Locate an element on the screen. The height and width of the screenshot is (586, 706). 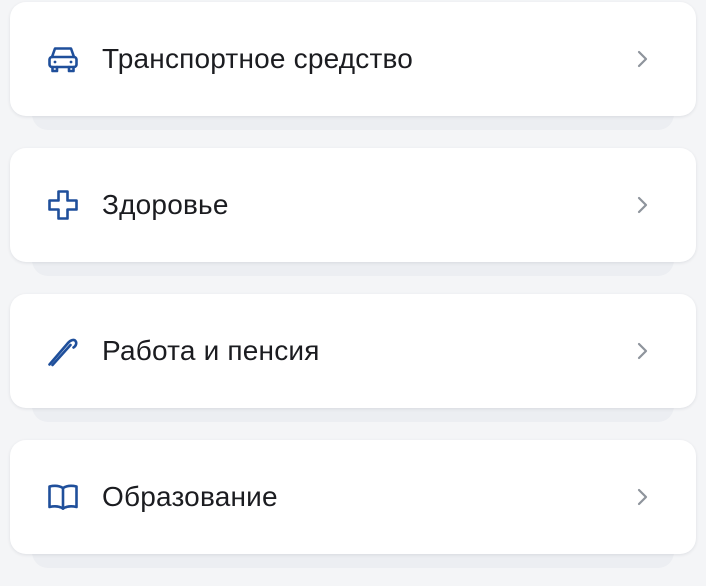
open-book-icon is located at coordinates (63, 497).